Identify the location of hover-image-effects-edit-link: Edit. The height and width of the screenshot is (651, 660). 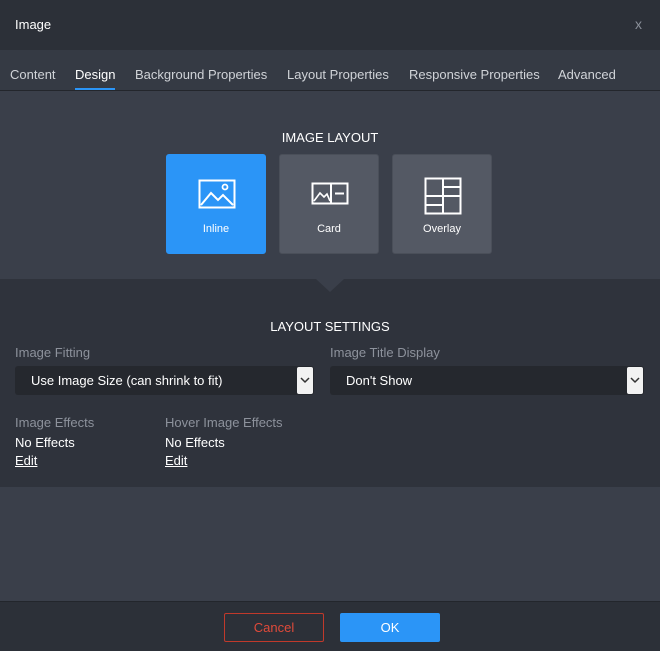
(176, 460).